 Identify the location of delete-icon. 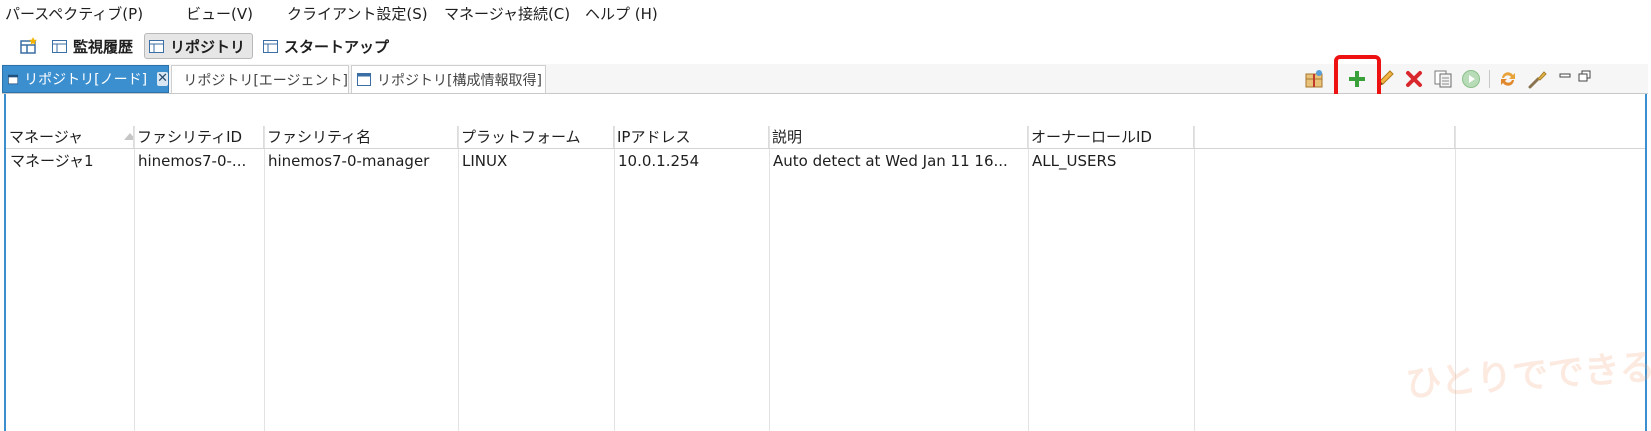
(1414, 79).